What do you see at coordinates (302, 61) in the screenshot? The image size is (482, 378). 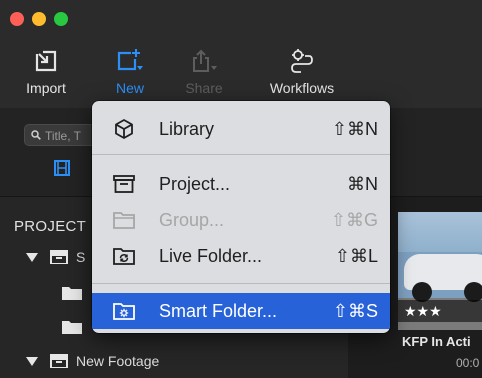 I see `workflows-icon` at bounding box center [302, 61].